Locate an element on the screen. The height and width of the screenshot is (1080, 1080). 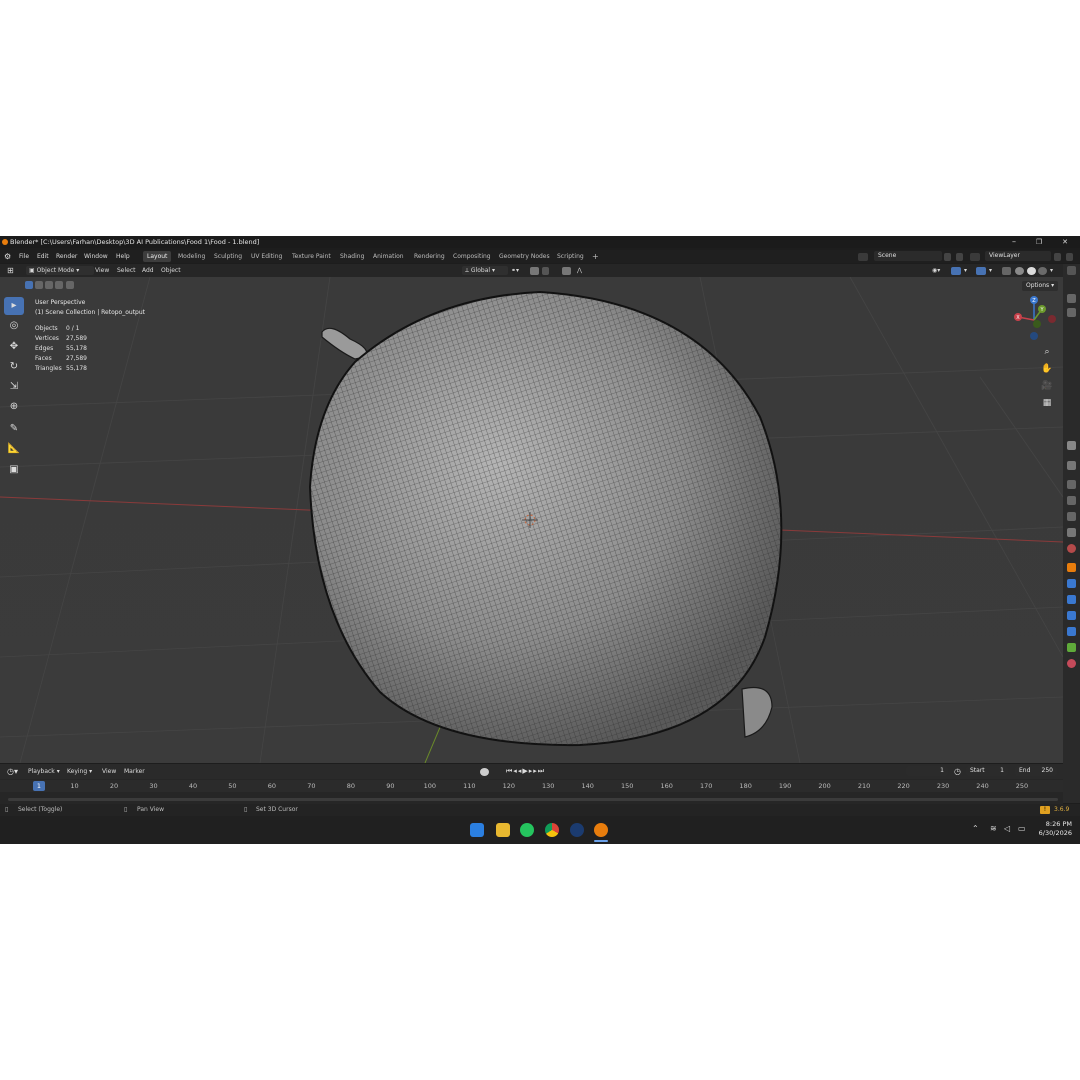
select-new-icon is located at coordinates (29, 285).